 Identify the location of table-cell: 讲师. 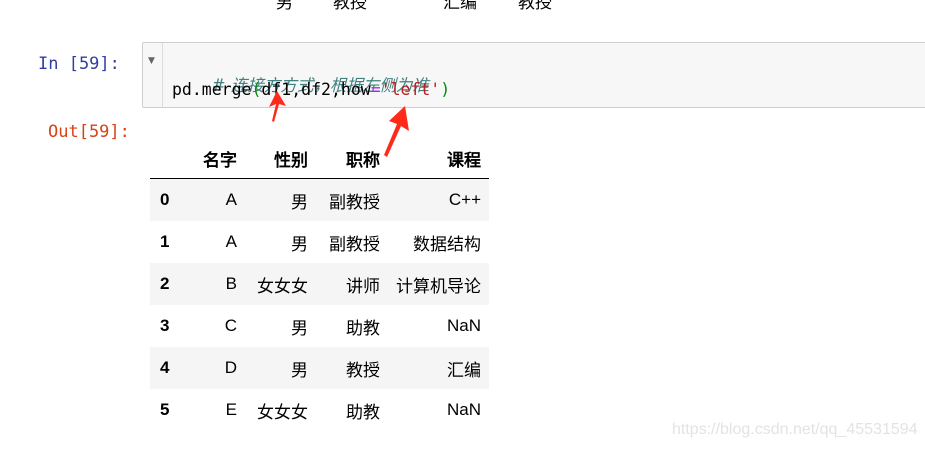
(363, 286).